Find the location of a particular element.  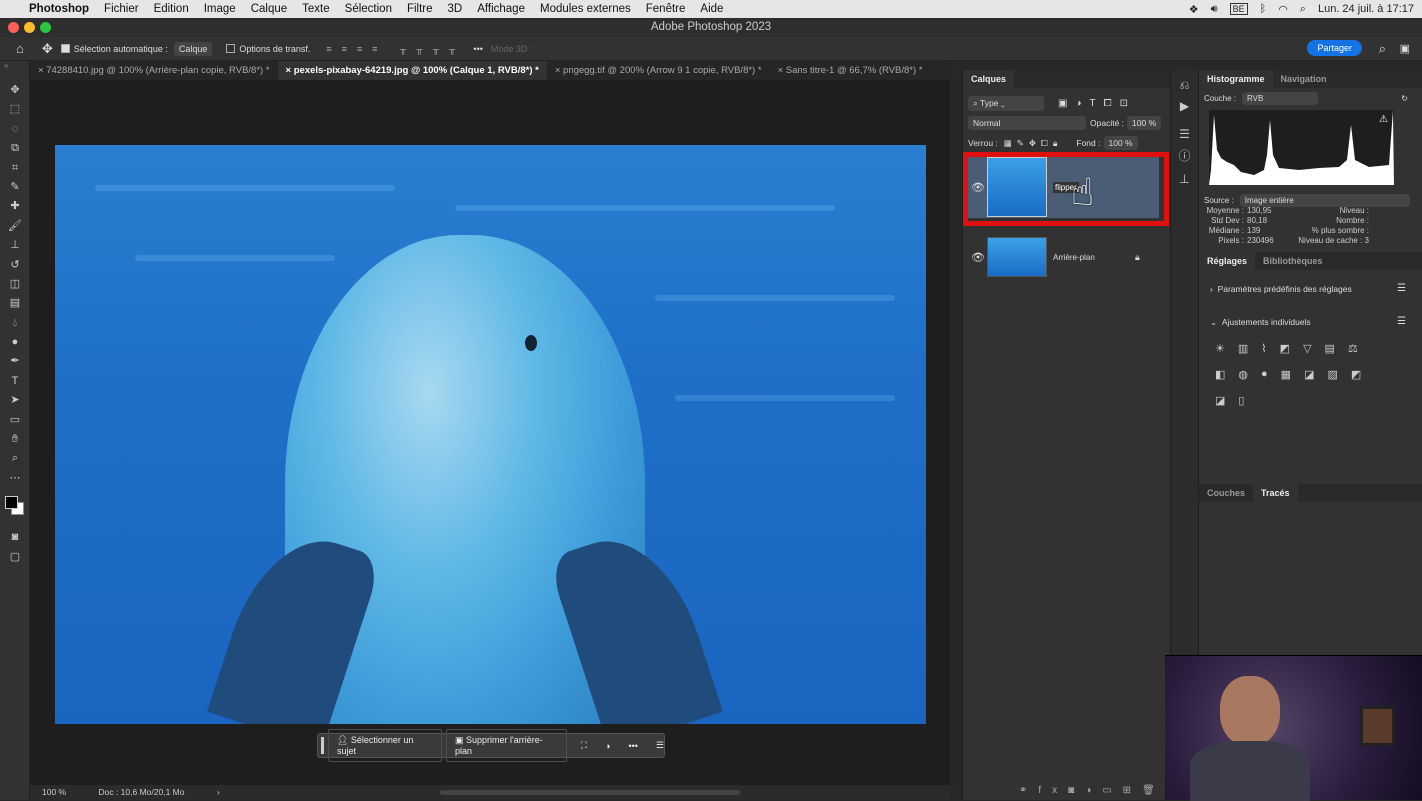

lock-icons: ▦✎✥⧠🔒︎ is located at coordinates (1033, 143).